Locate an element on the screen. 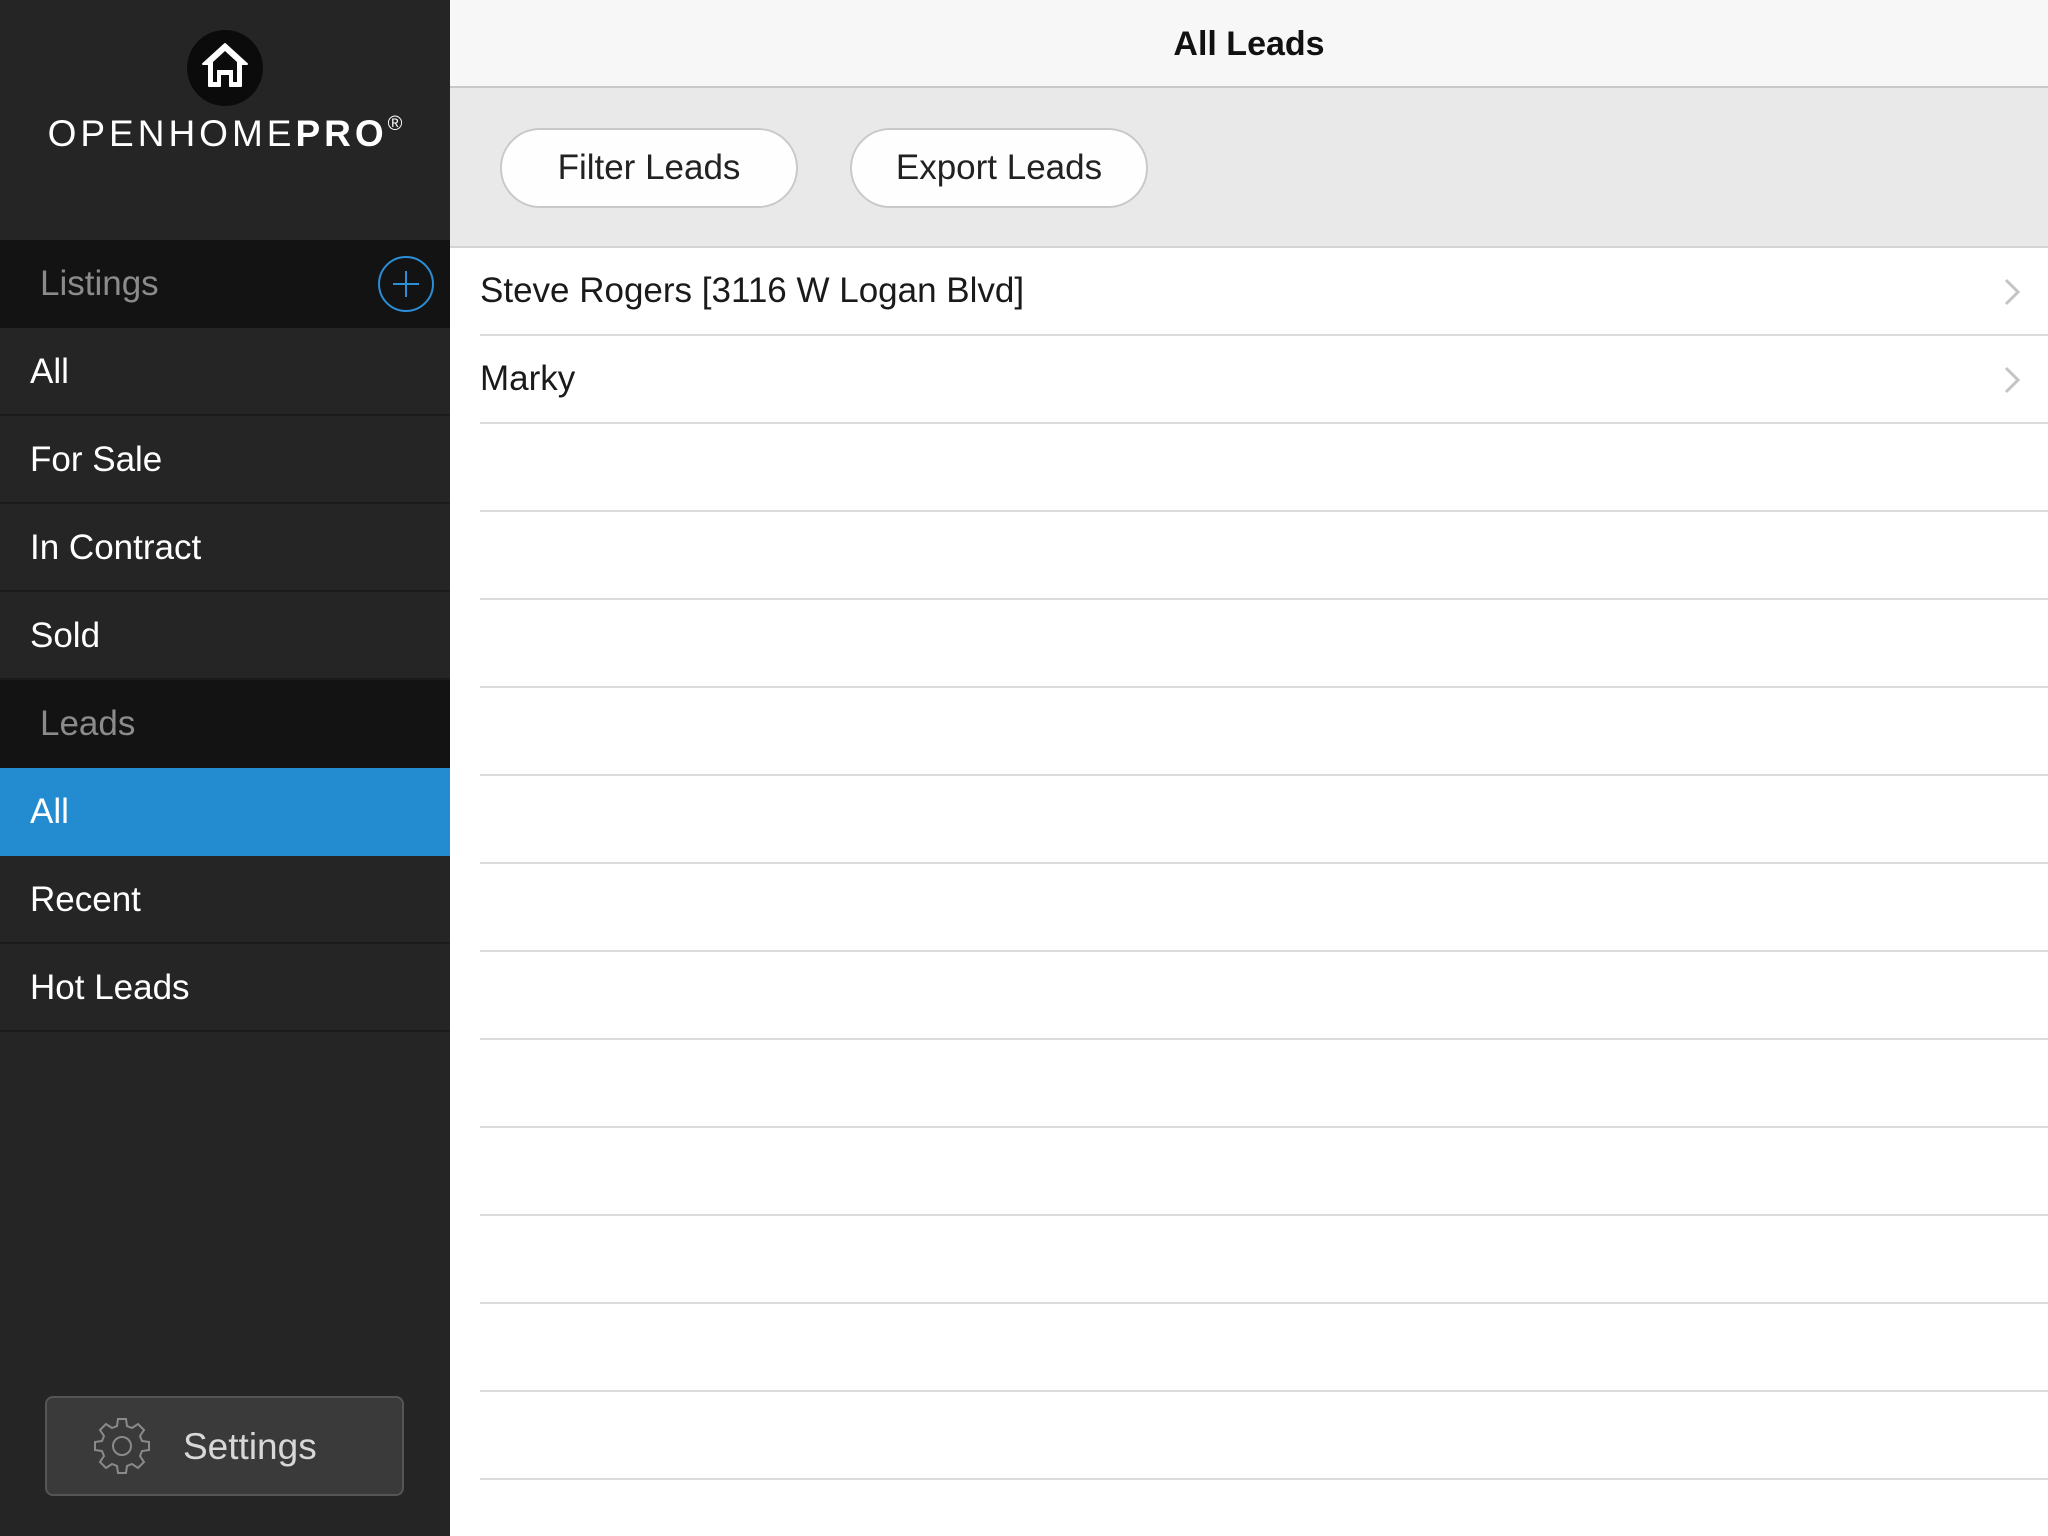 The width and height of the screenshot is (2048, 1536). brand-logo: OPENHOMEPRO® is located at coordinates (225, 120).